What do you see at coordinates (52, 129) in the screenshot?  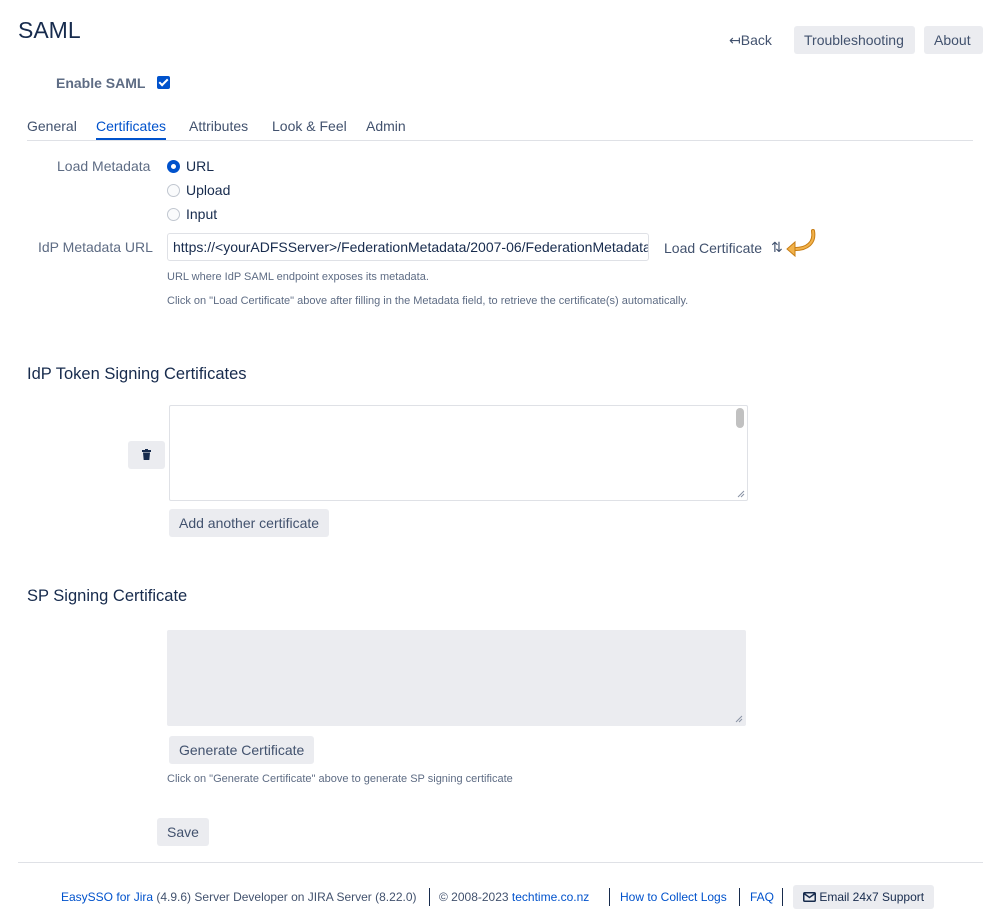 I see `tab-general: General` at bounding box center [52, 129].